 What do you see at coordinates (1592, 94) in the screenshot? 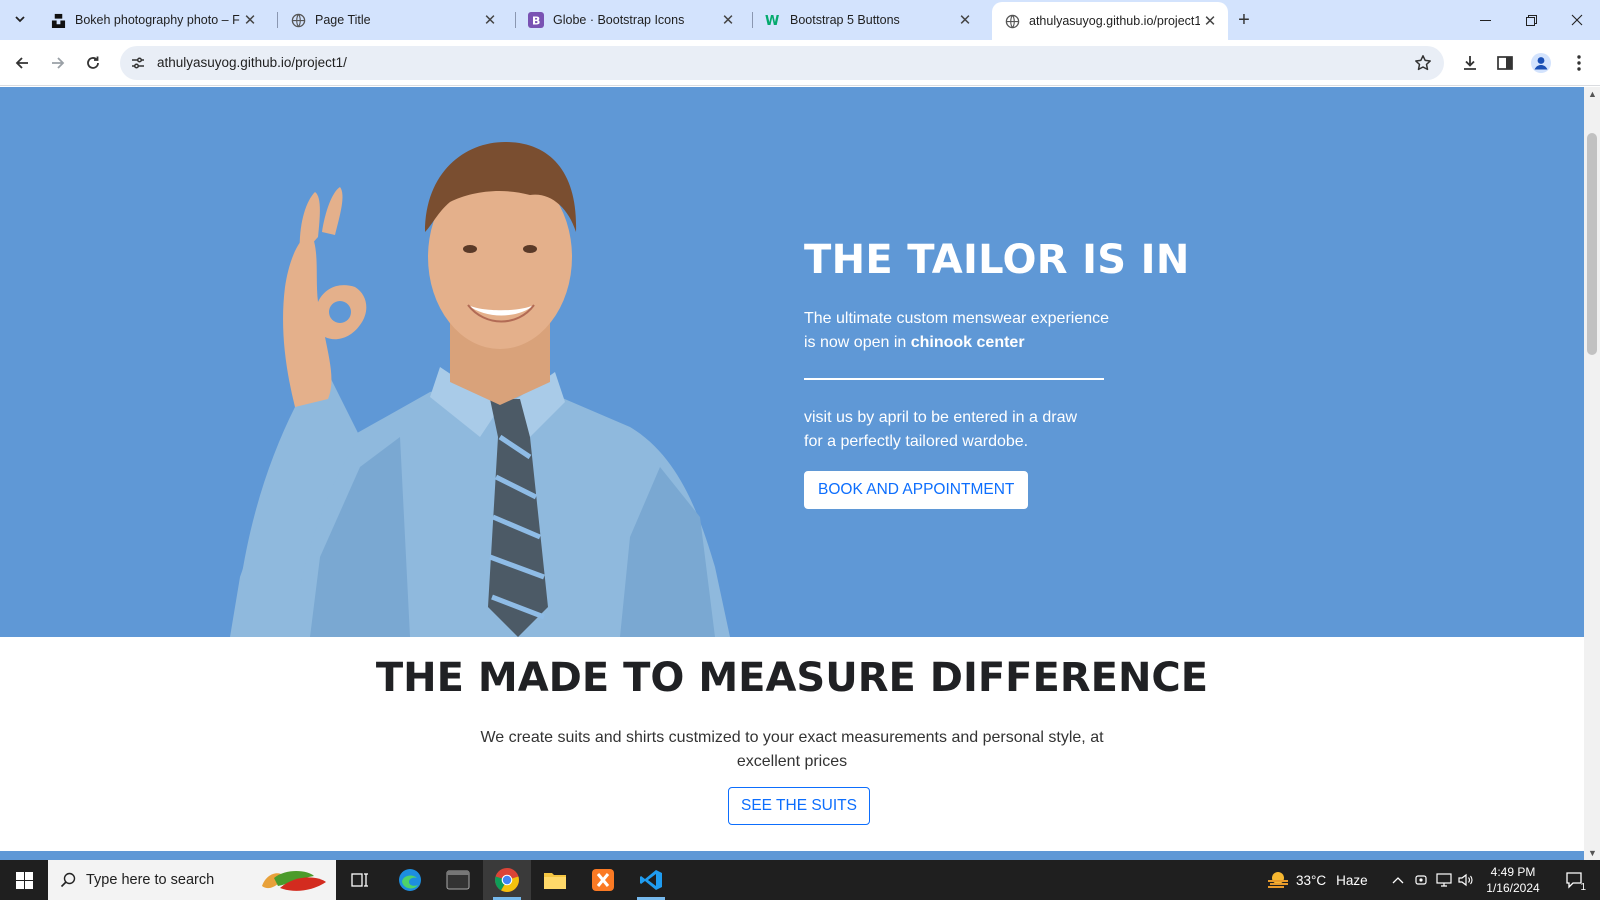
I see `scroll-up-arrow-icon: ▲` at bounding box center [1592, 94].